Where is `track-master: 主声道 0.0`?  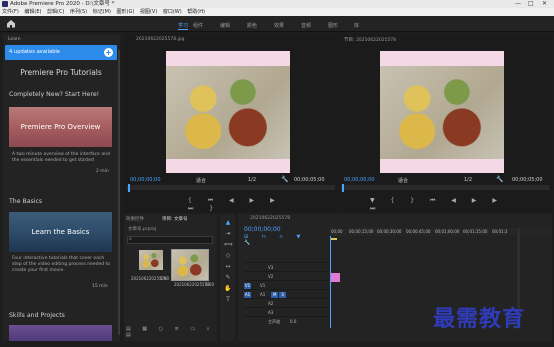
track-master: 主声道 0.0 is located at coordinates (286, 316).